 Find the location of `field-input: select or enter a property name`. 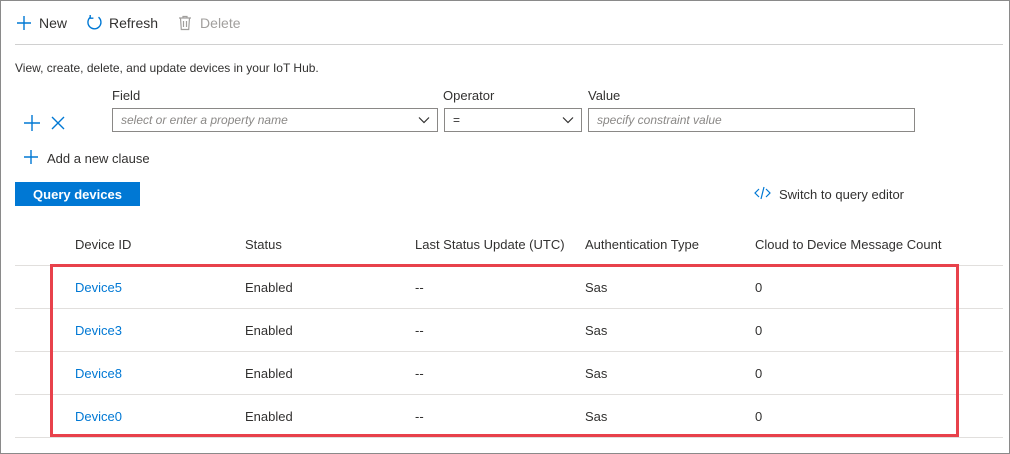

field-input: select or enter a property name is located at coordinates (275, 120).